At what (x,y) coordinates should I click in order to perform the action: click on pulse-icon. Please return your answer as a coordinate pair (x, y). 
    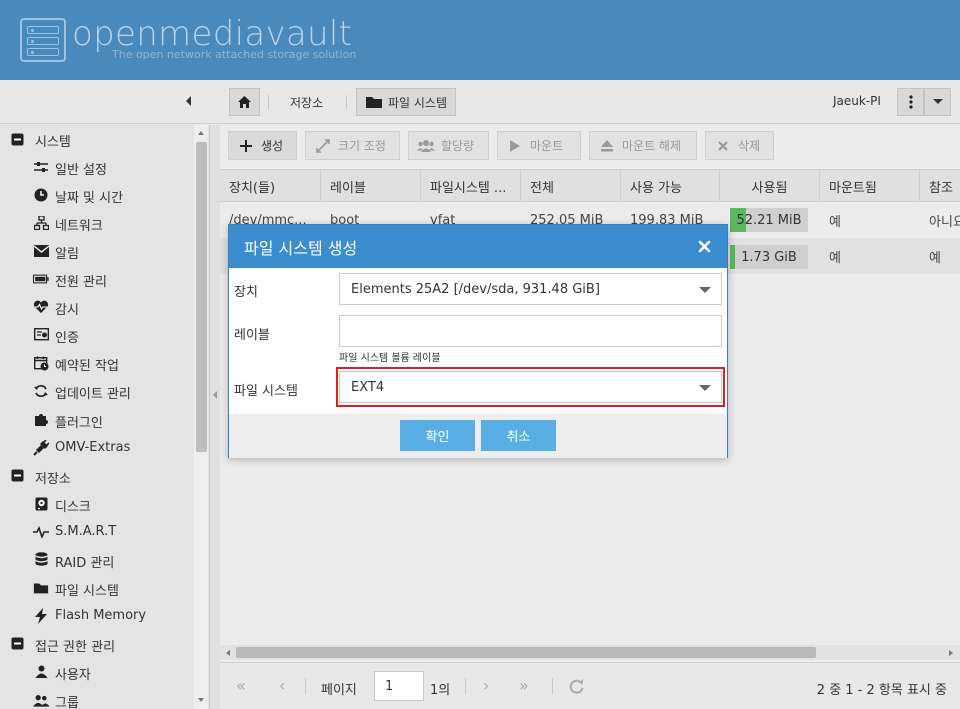
    Looking at the image, I should click on (41, 532).